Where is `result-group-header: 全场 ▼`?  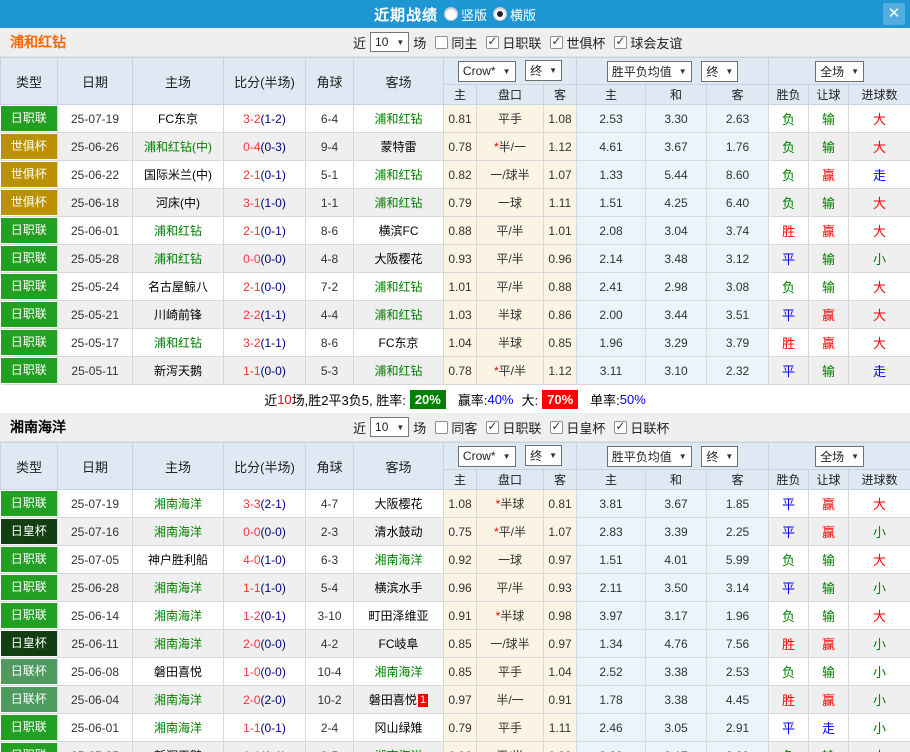 result-group-header: 全场 ▼ is located at coordinates (839, 71).